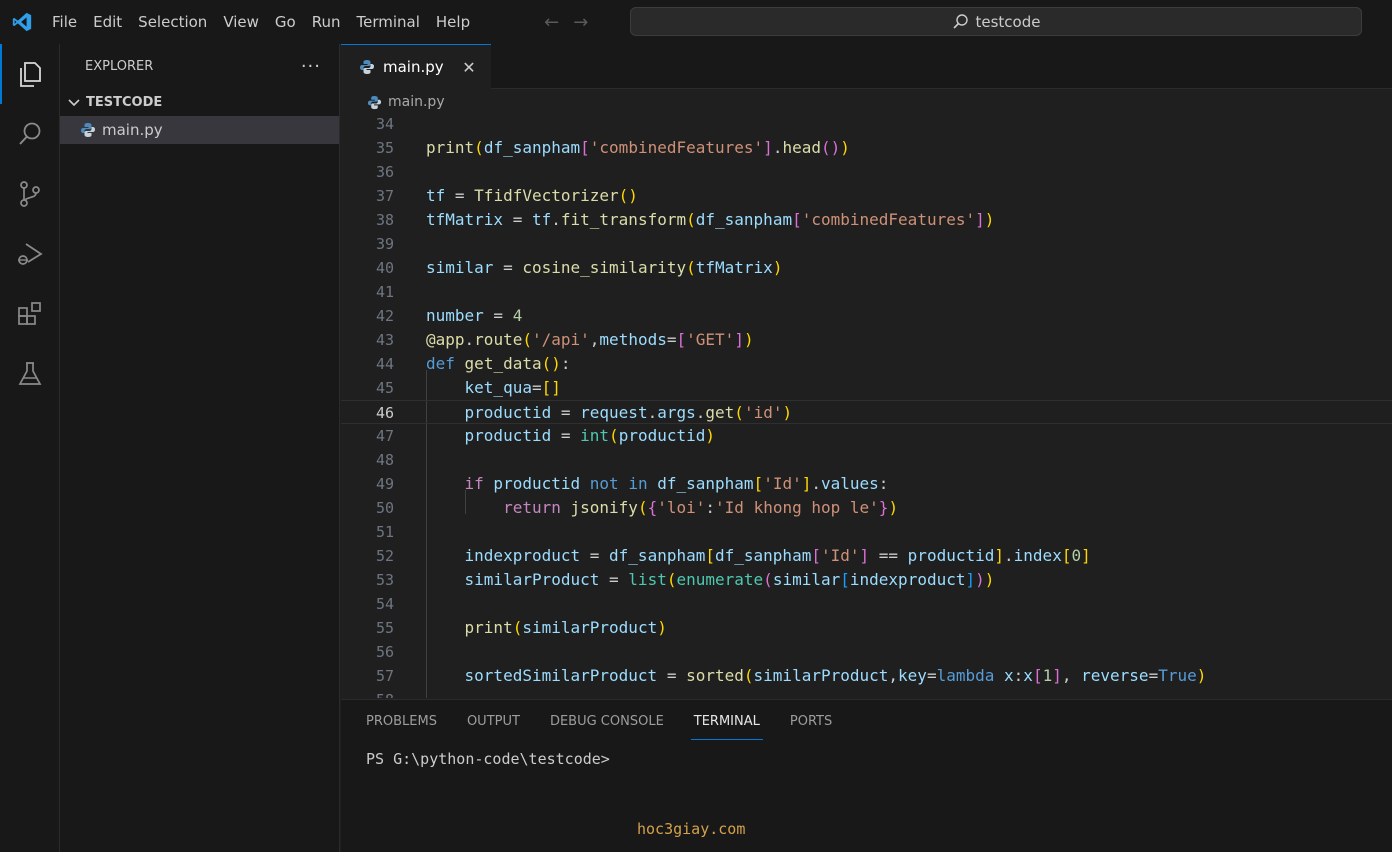 Image resolution: width=1392 pixels, height=852 pixels. I want to click on menu-view: View, so click(241, 22).